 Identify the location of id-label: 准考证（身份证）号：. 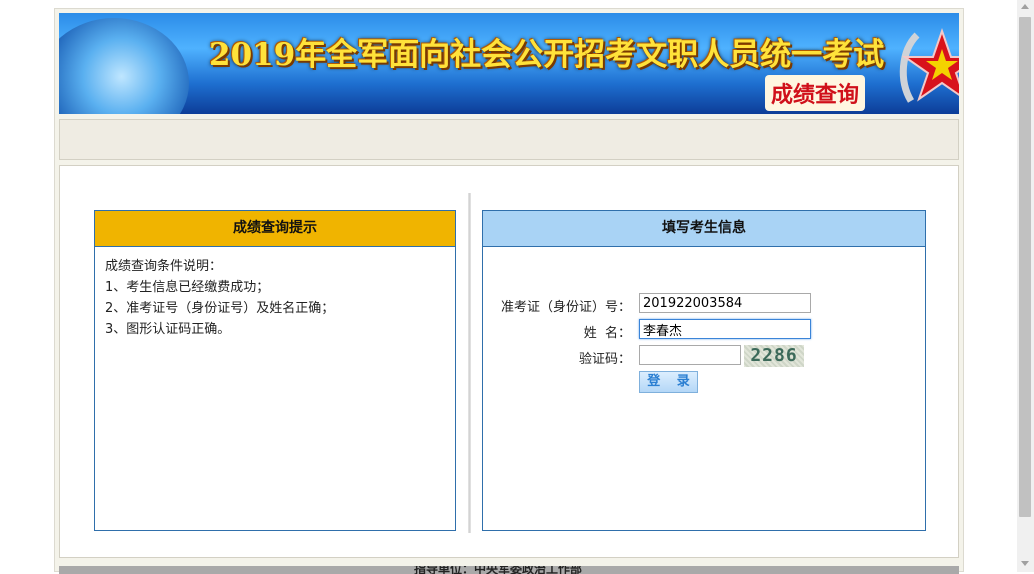
(565, 307).